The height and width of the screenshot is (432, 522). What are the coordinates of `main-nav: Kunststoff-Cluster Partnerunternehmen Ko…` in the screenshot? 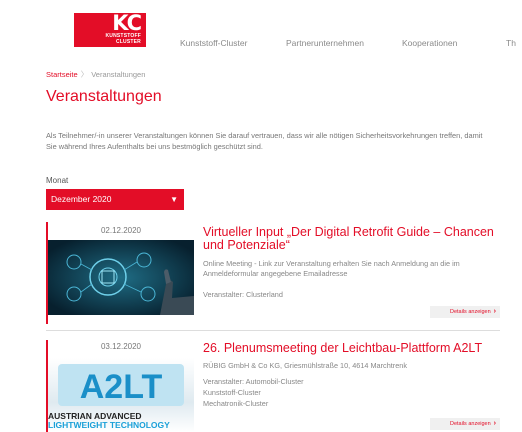 It's located at (261, 45).